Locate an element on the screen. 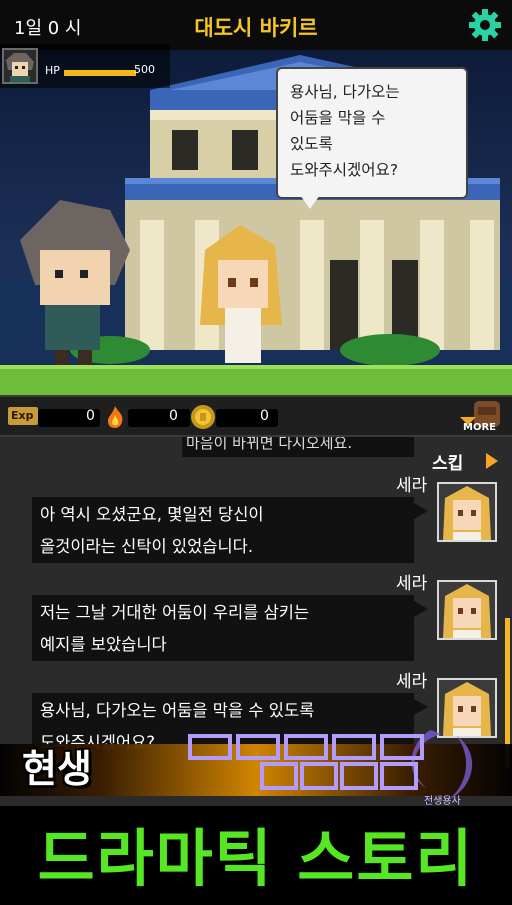 The width and height of the screenshot is (512, 905). backpack-icon is located at coordinates (480, 414).